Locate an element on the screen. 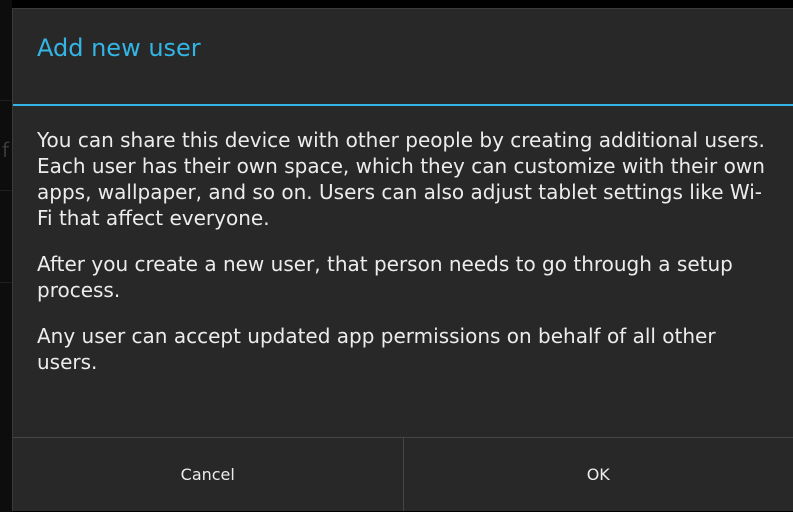 This screenshot has width=793, height=512. dialog-button-bar: Cancel OK is located at coordinates (403, 474).